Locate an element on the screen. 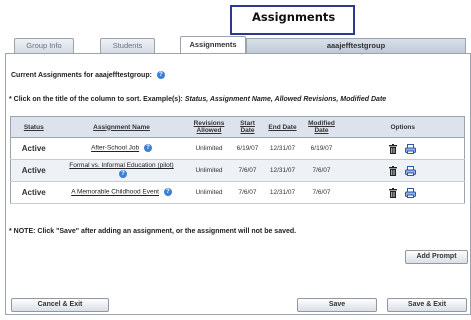  start-date-cell: 6/19/07 is located at coordinates (247, 148).